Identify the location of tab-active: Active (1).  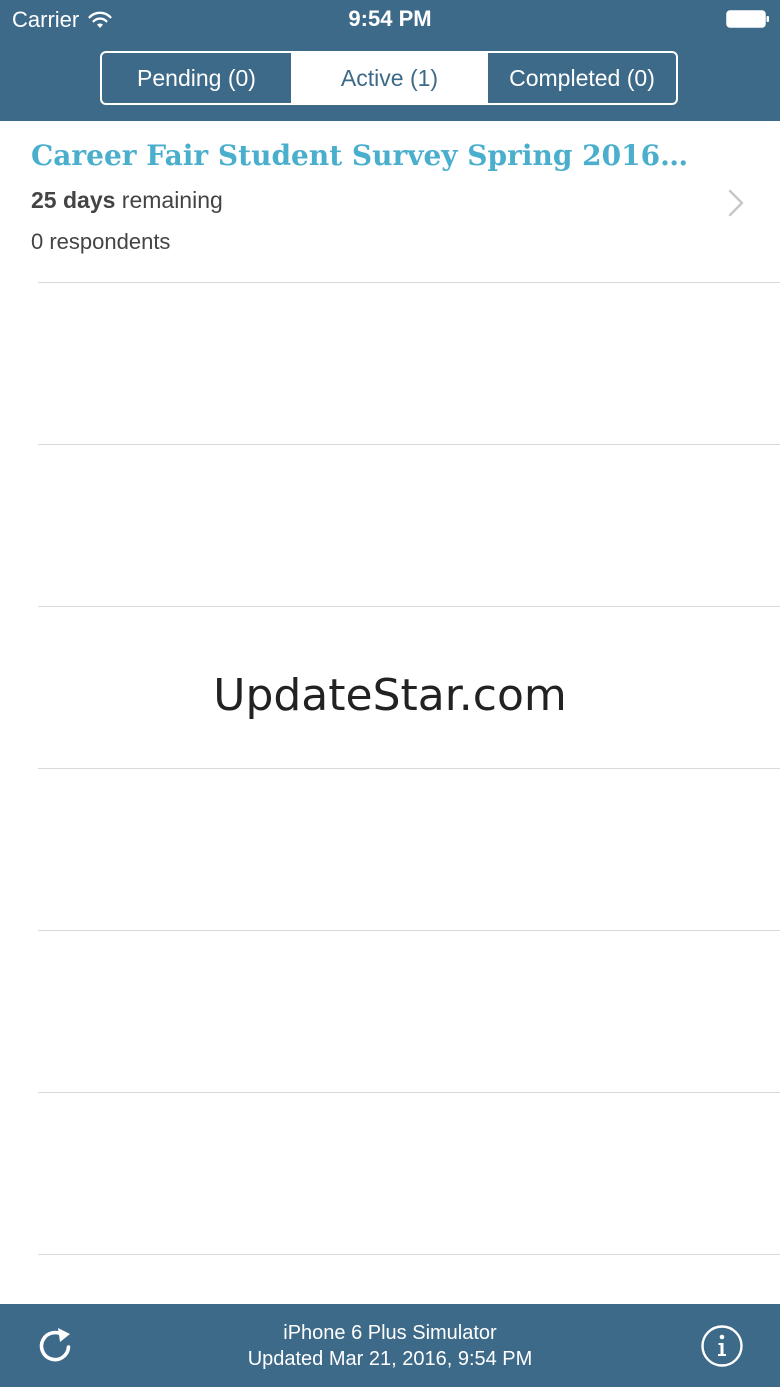
(390, 78).